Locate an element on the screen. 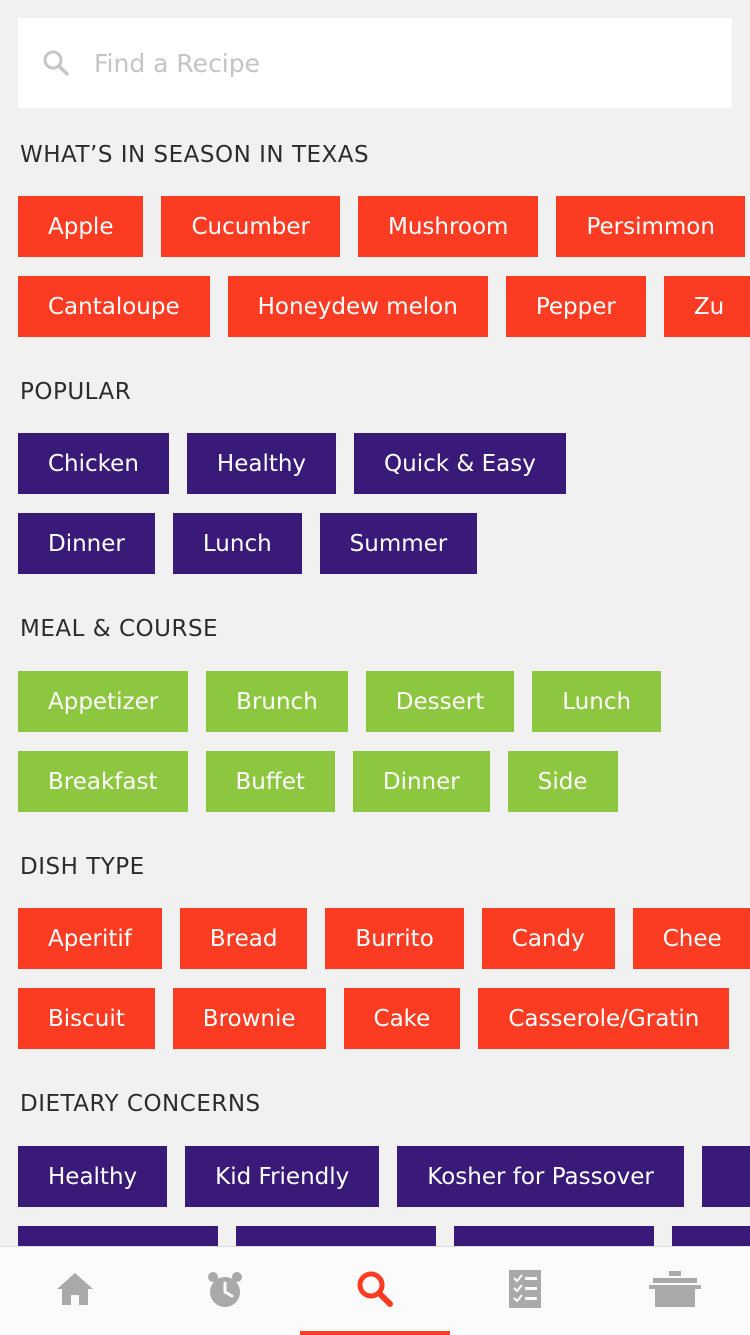  tag-row is located at coordinates (384, 1236).